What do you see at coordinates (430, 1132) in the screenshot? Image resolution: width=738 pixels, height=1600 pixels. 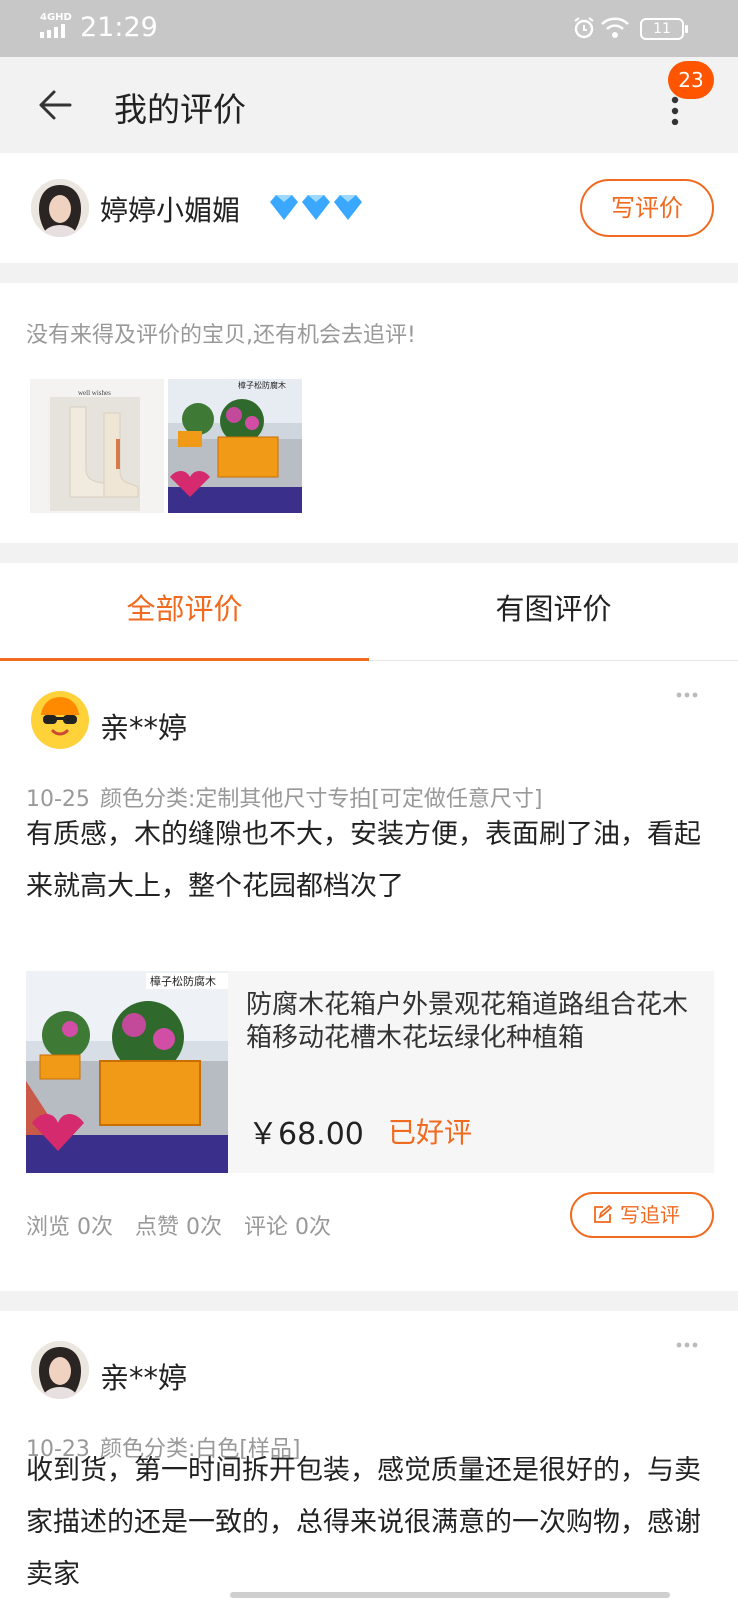 I see `review-status: 已好评` at bounding box center [430, 1132].